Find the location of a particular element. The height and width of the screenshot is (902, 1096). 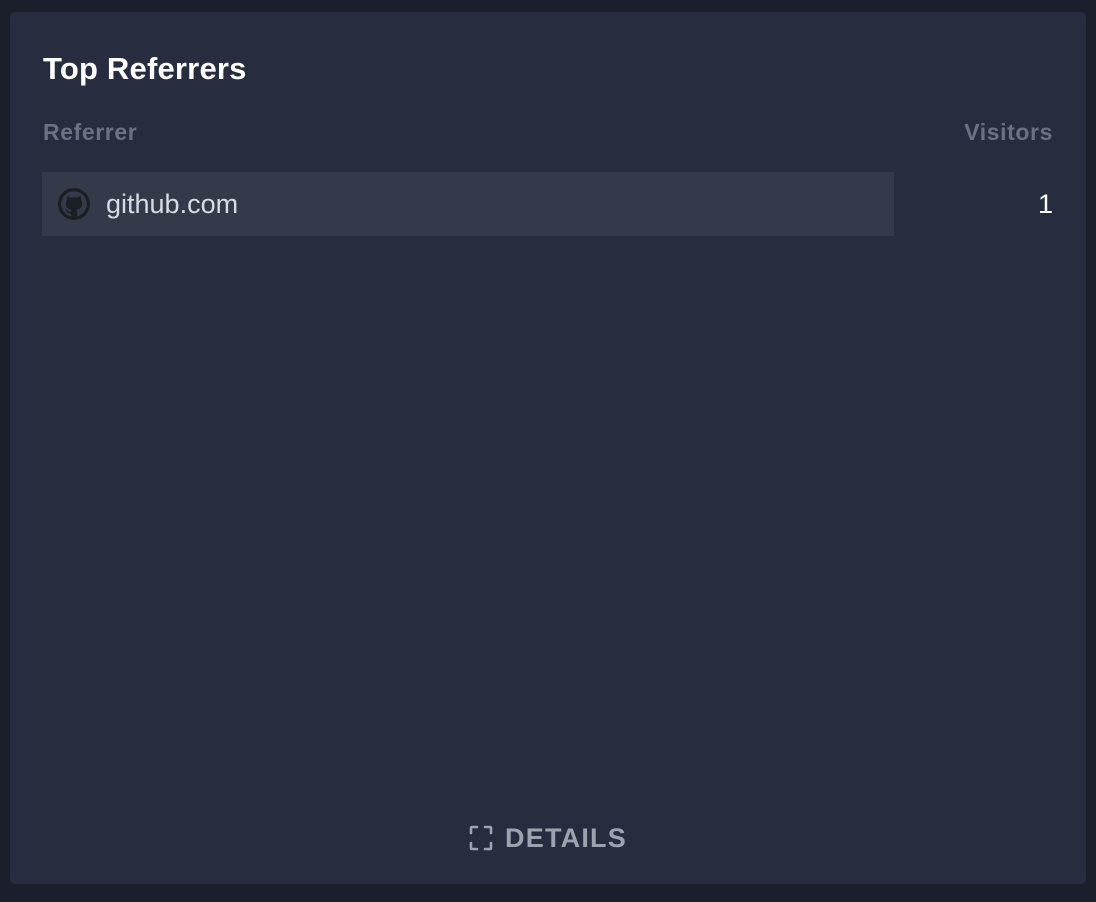

visitor-count: 1 is located at coordinates (1045, 204).